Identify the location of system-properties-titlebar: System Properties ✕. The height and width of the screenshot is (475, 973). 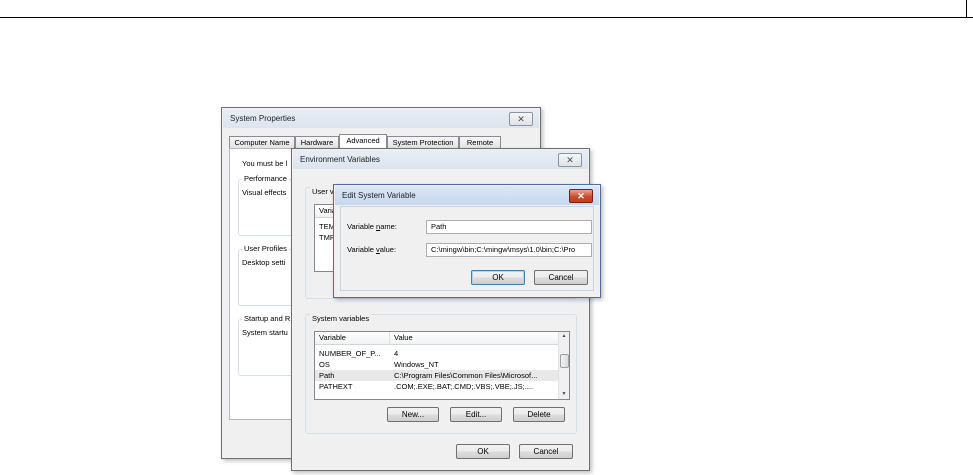
(381, 118).